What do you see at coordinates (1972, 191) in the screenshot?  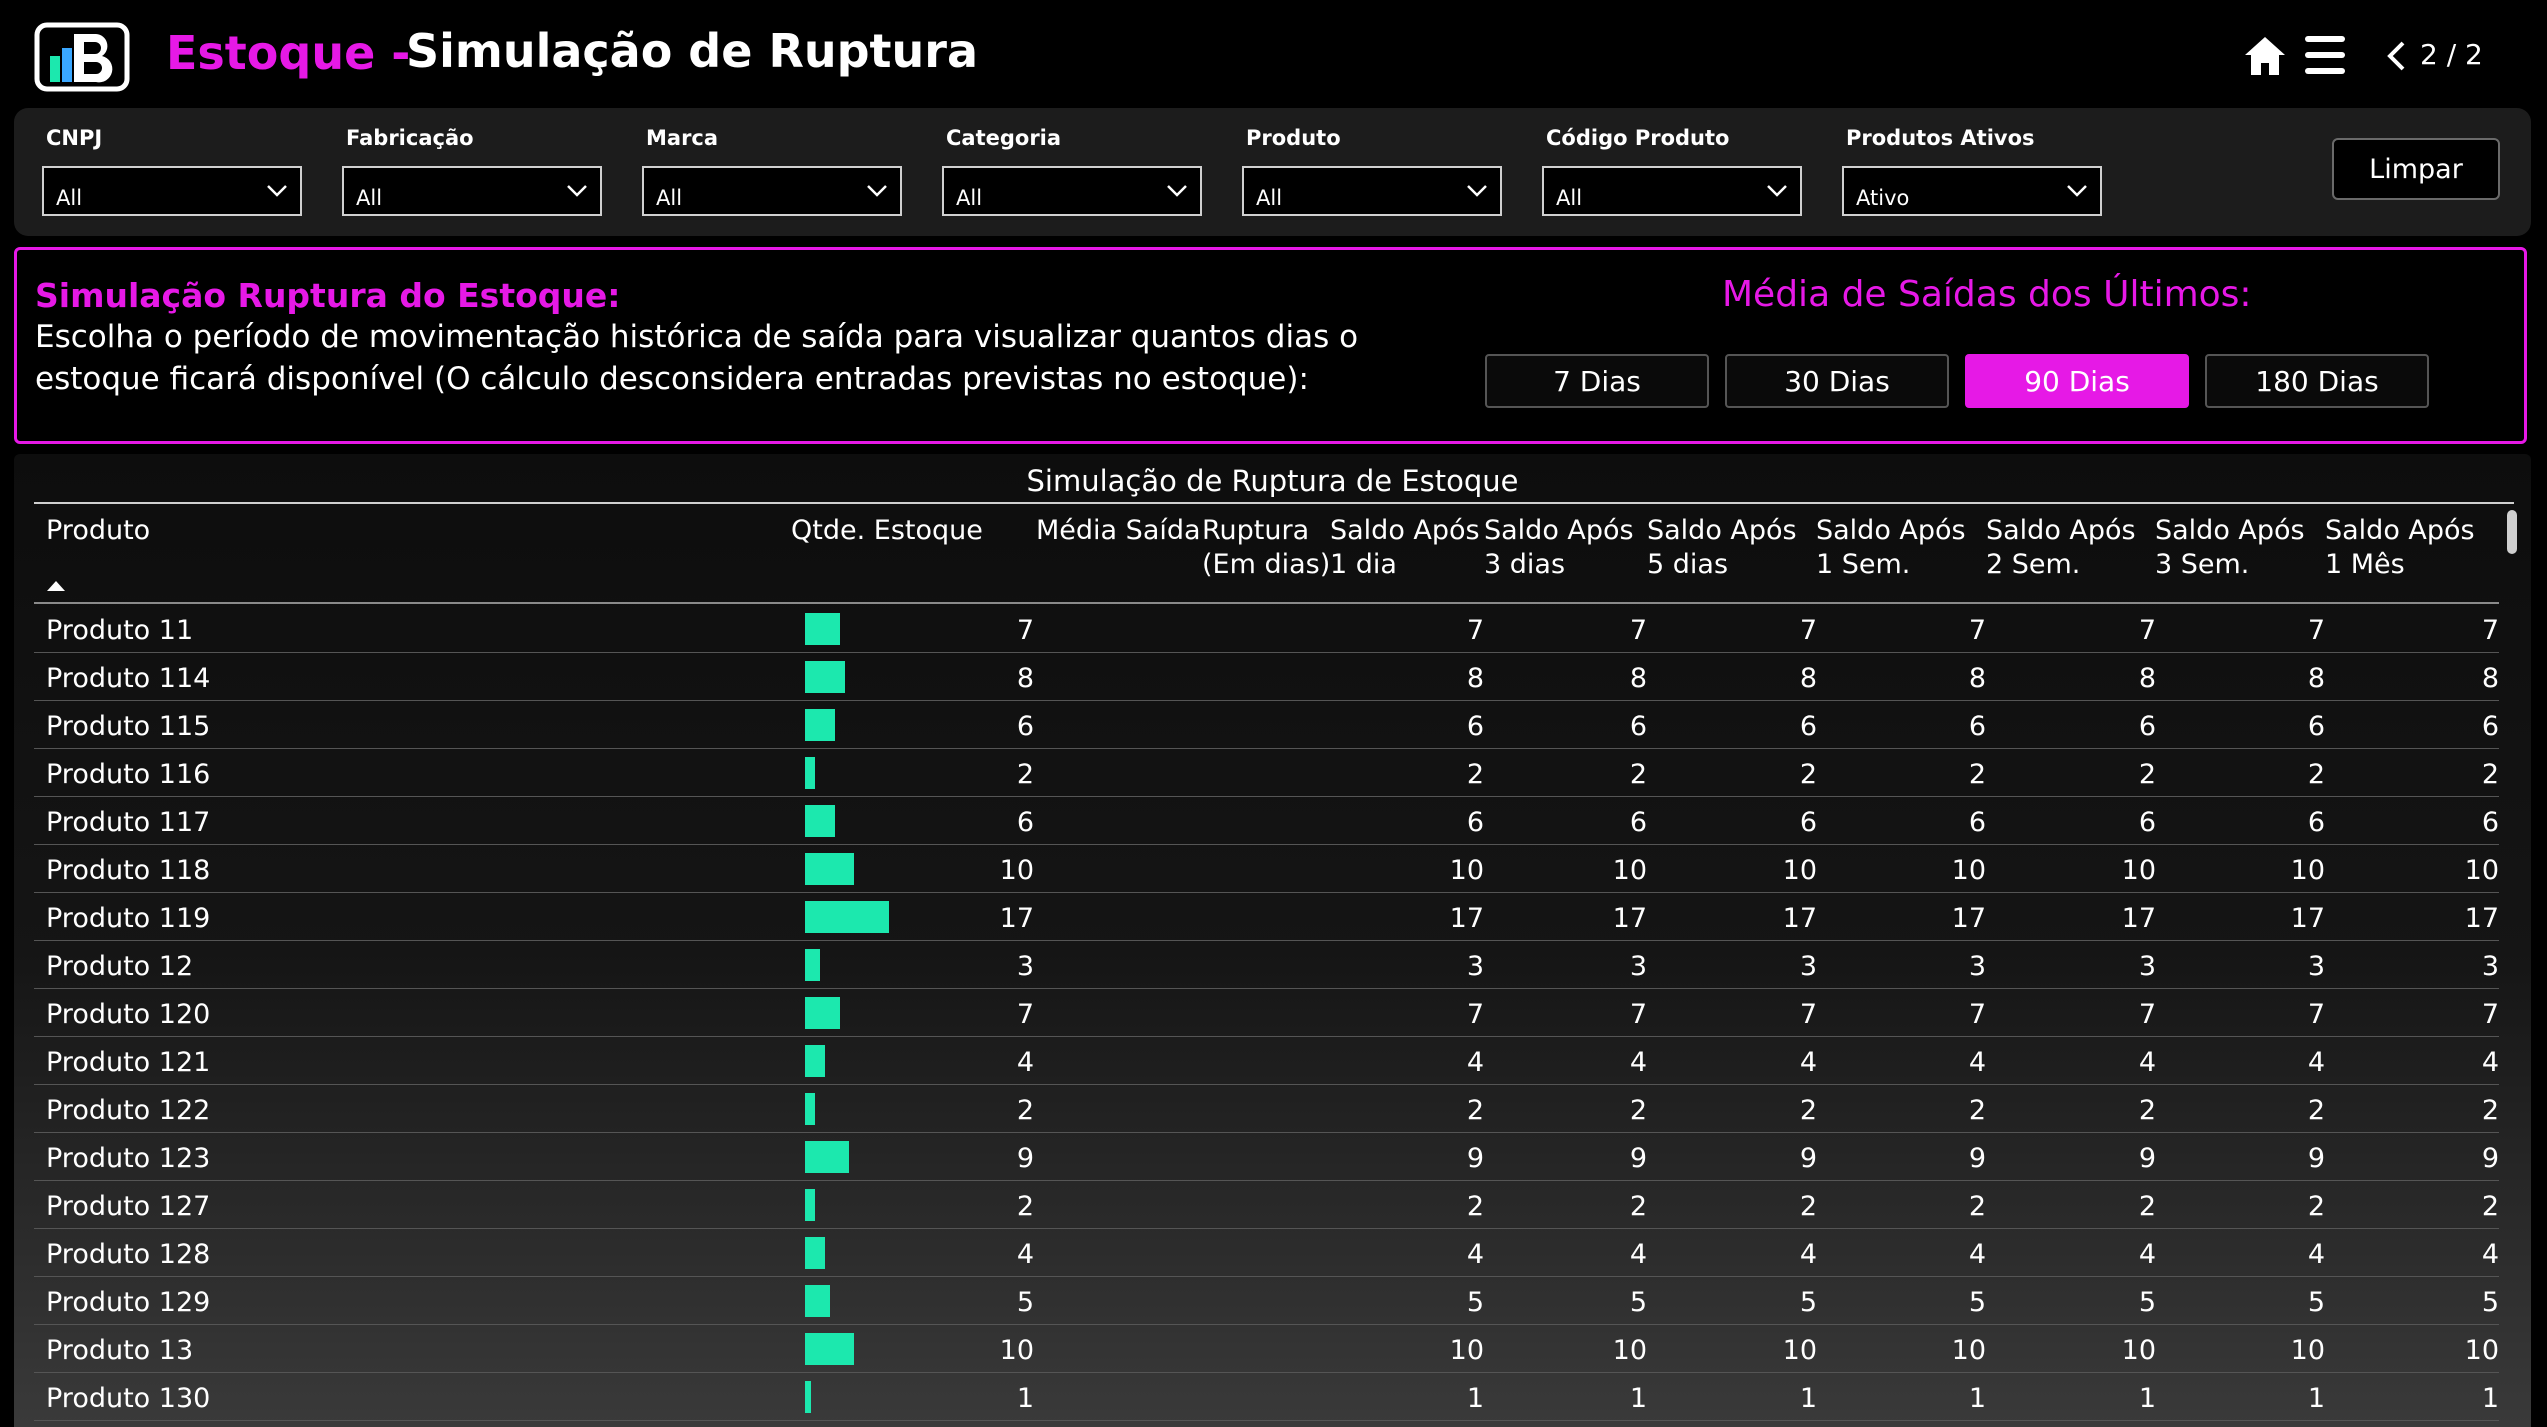 I see `filter-produtos-ativos-dropdown: Ativo` at bounding box center [1972, 191].